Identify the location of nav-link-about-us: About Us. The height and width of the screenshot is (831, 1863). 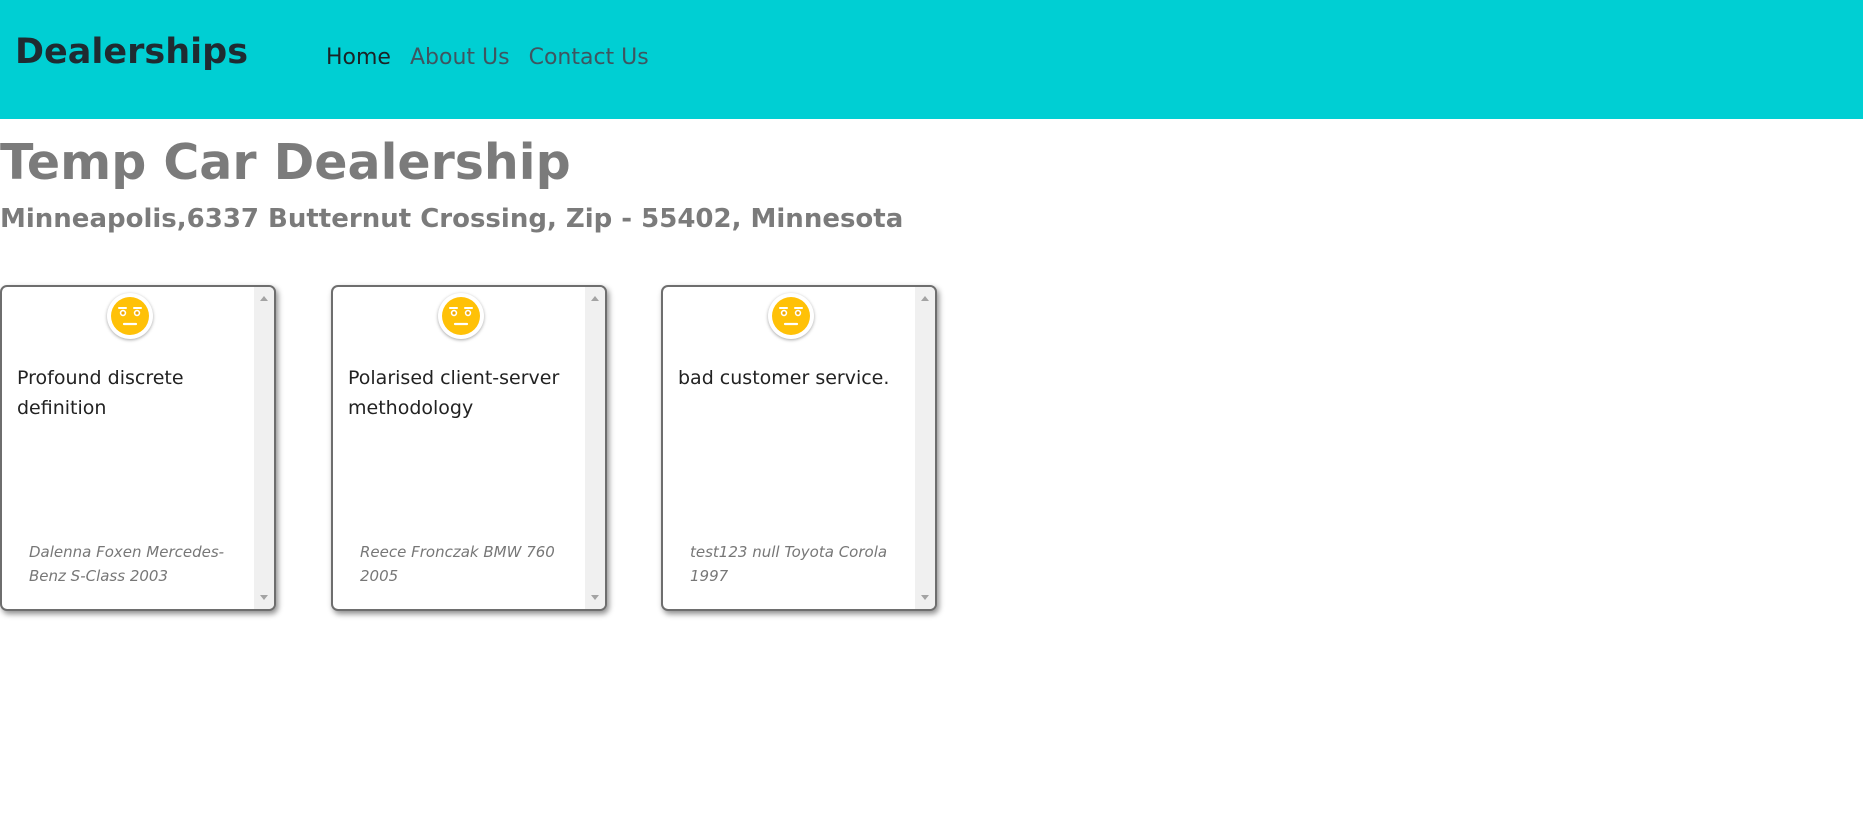
(460, 57).